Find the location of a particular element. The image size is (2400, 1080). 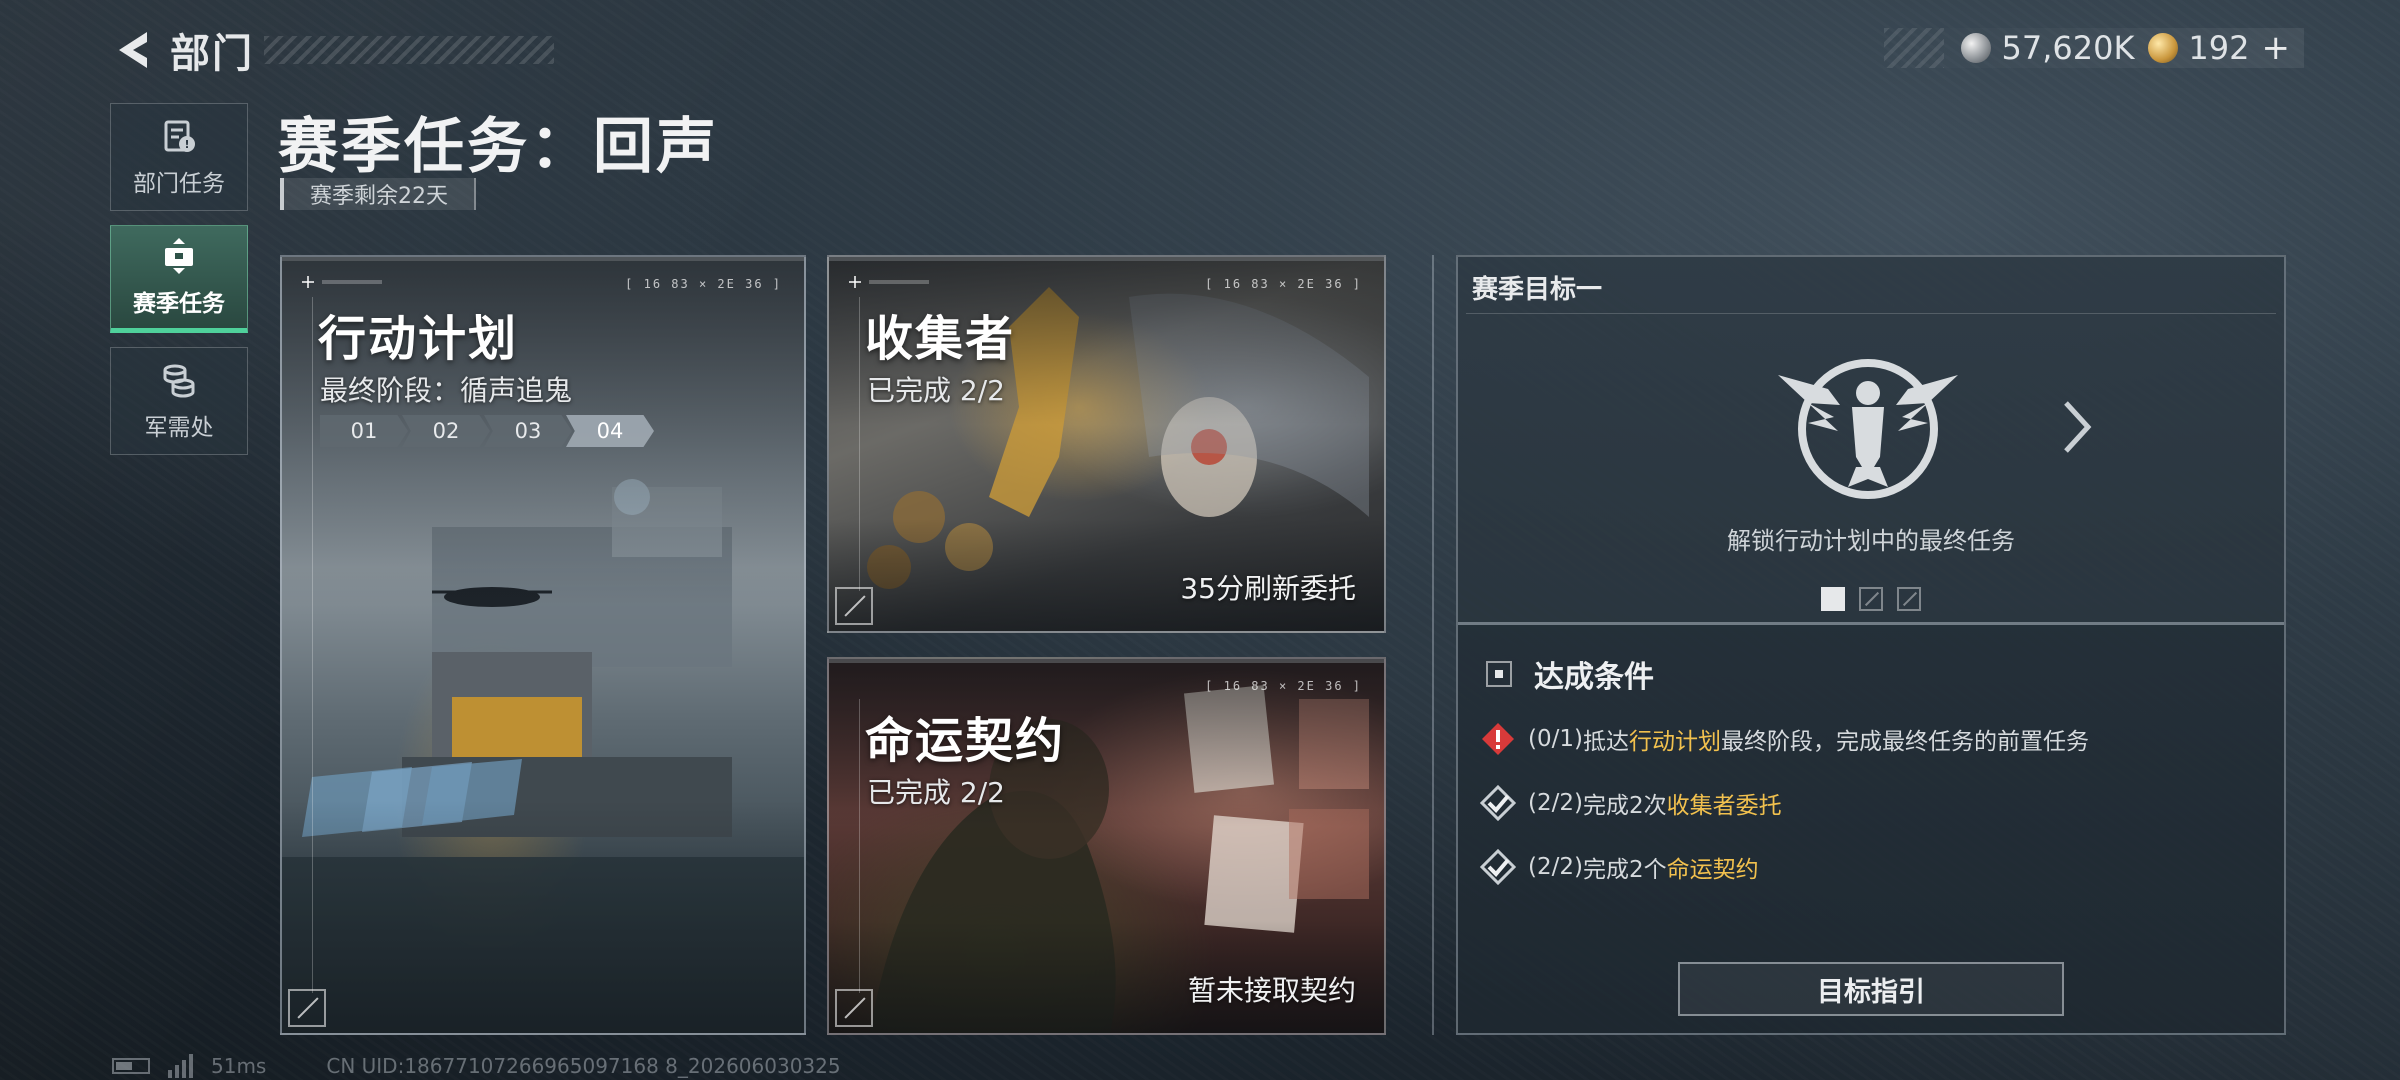

gold-currency-value: 192 is located at coordinates (2219, 48).